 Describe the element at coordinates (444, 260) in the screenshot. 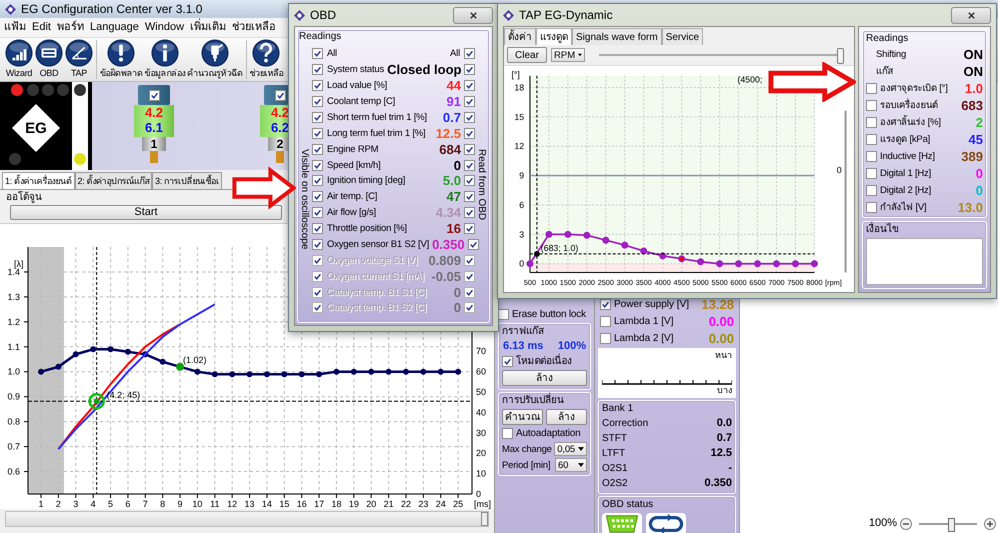

I see `reading-value: 0.809` at that location.